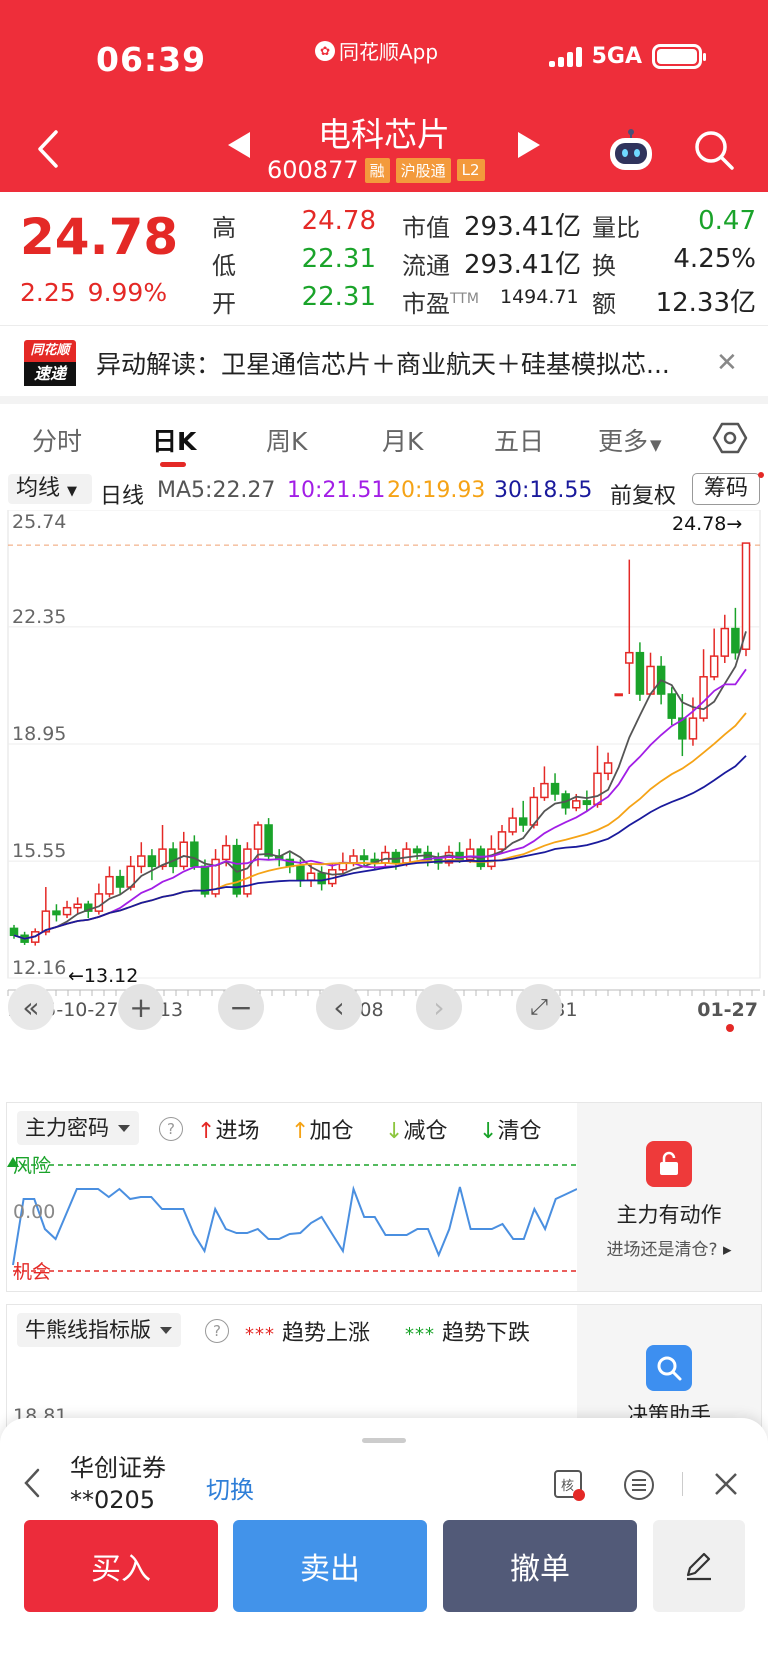  I want to click on tab-five-day: 五日, so click(519, 440).